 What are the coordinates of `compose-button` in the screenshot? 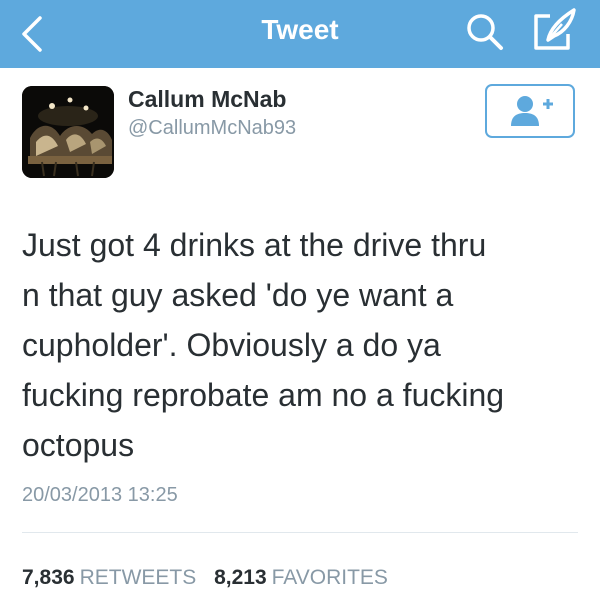 It's located at (555, 31).